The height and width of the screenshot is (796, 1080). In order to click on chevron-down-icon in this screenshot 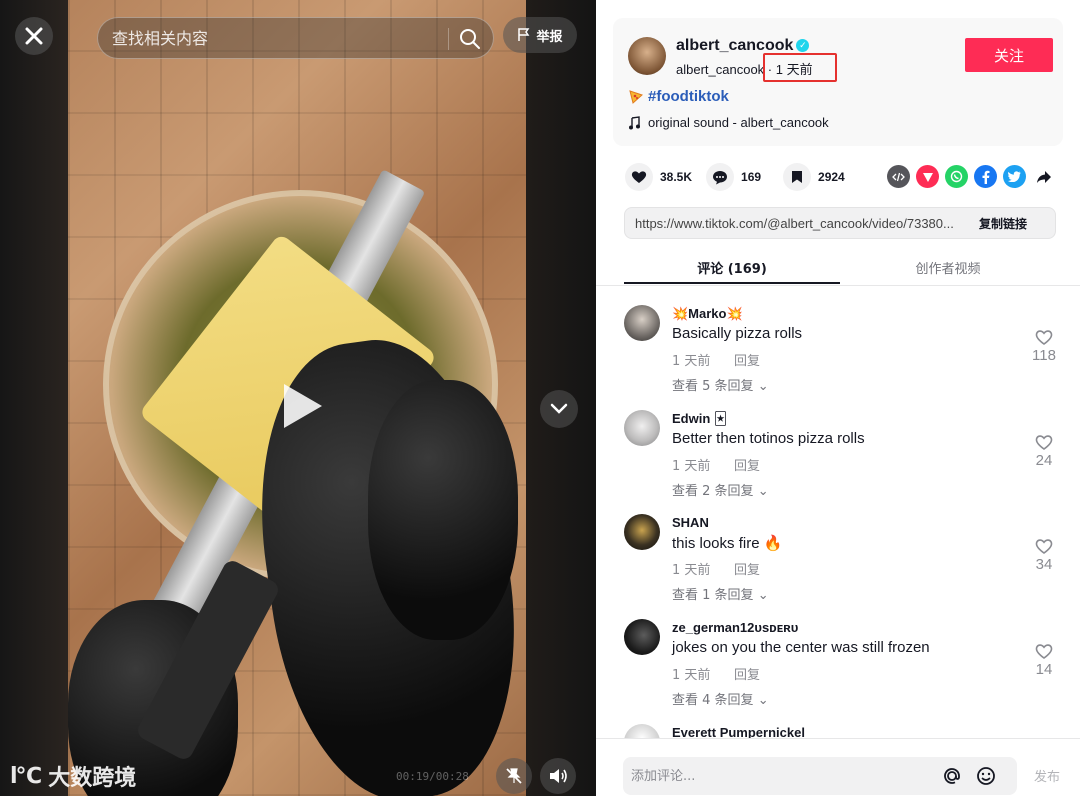, I will do `click(559, 408)`.